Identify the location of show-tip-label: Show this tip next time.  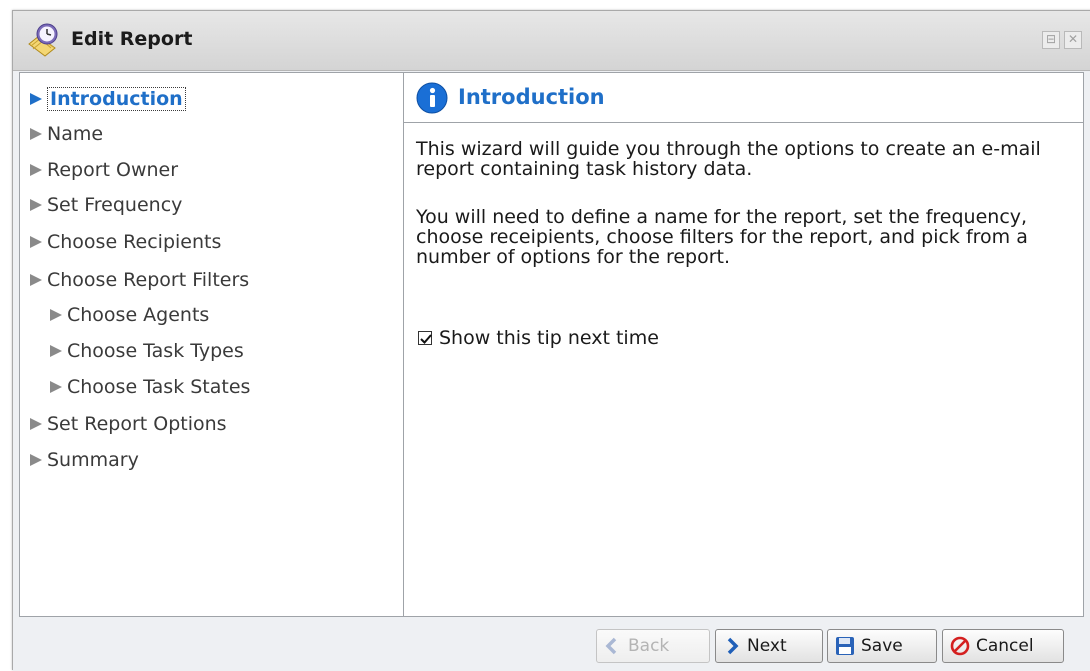
(549, 338).